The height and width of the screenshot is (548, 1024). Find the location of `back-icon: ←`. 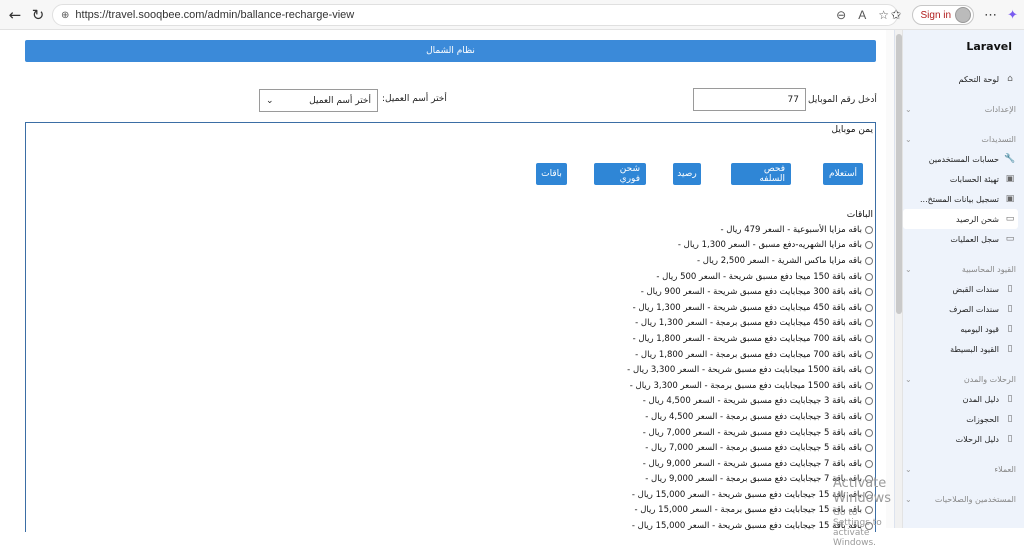

back-icon: ← is located at coordinates (15, 15).